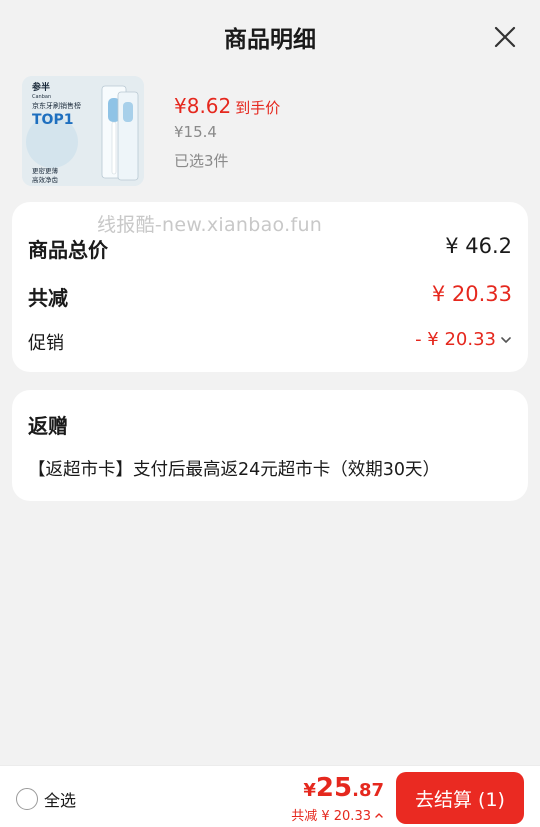 The width and height of the screenshot is (540, 827). I want to click on total-amount: ¥25.87, so click(337, 789).